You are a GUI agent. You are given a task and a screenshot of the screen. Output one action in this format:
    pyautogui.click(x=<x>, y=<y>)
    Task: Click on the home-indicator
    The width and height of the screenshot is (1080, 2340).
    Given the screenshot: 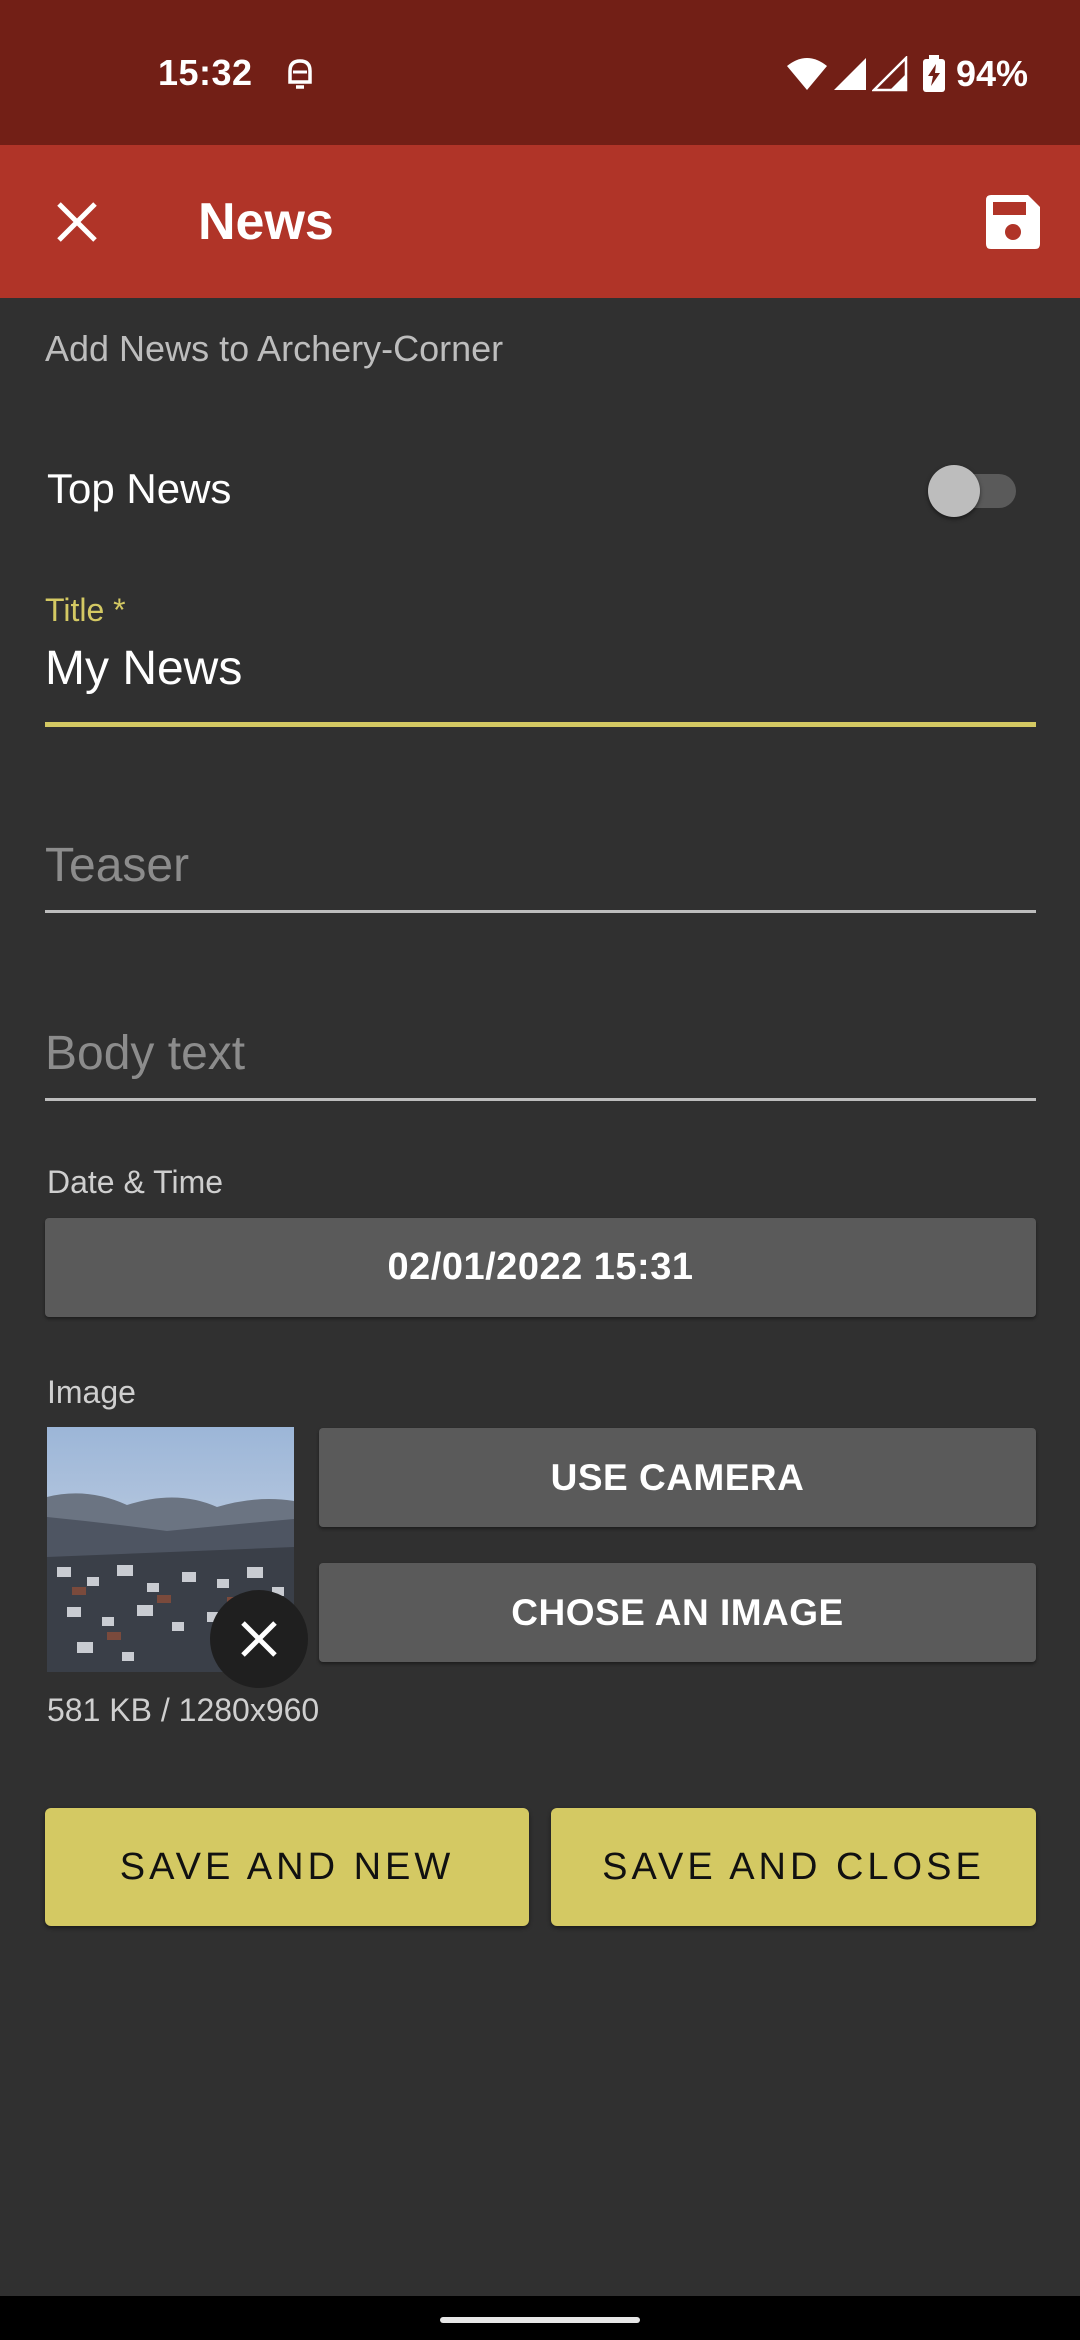 What is the action you would take?
    pyautogui.click(x=540, y=2320)
    